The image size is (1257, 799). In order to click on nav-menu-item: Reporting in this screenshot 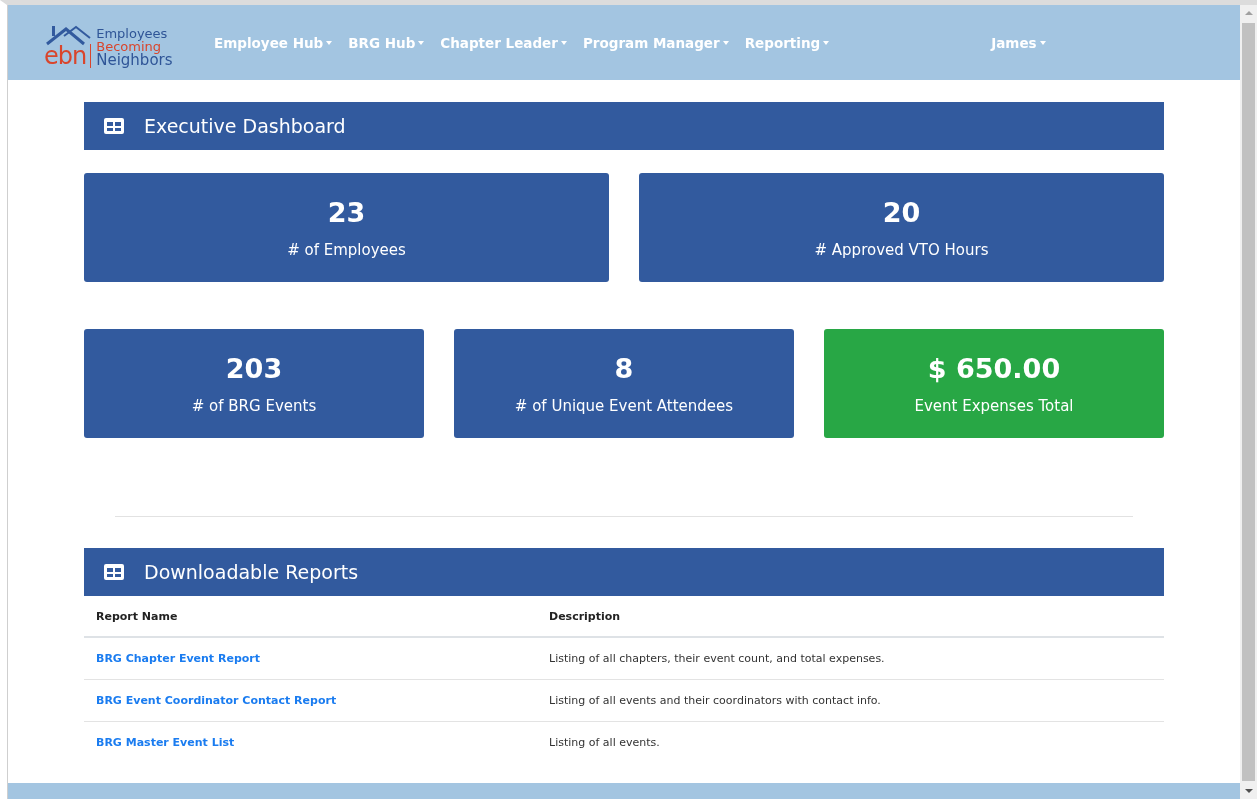, I will do `click(787, 42)`.